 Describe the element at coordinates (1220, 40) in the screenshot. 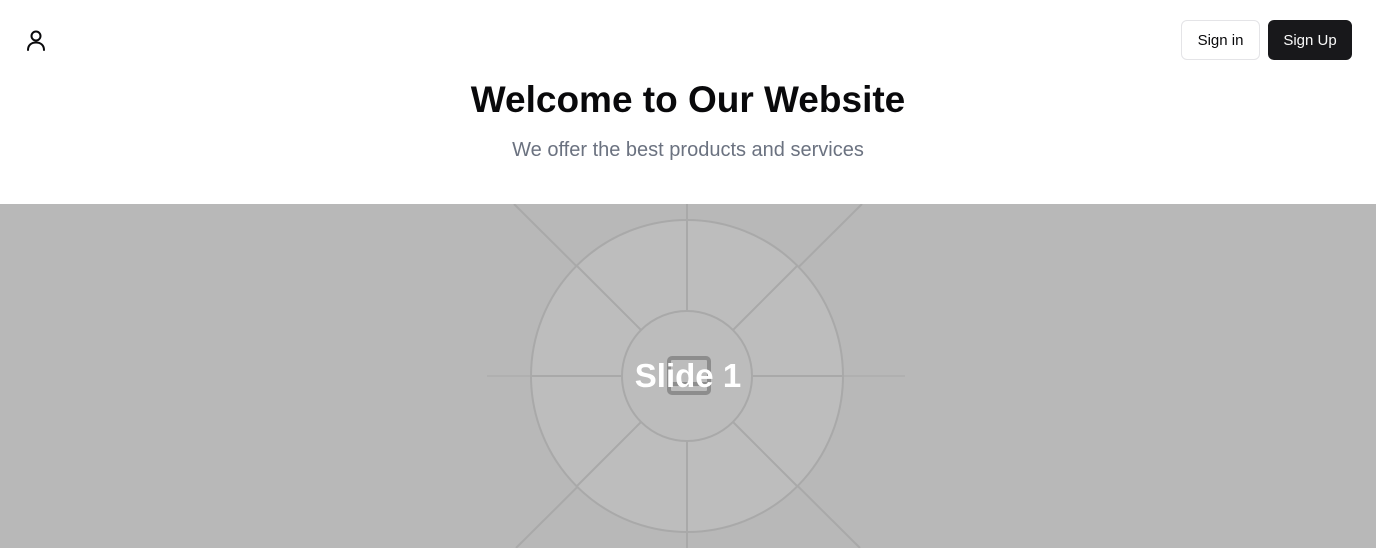

I see `sign-in-button: Sign in` at that location.